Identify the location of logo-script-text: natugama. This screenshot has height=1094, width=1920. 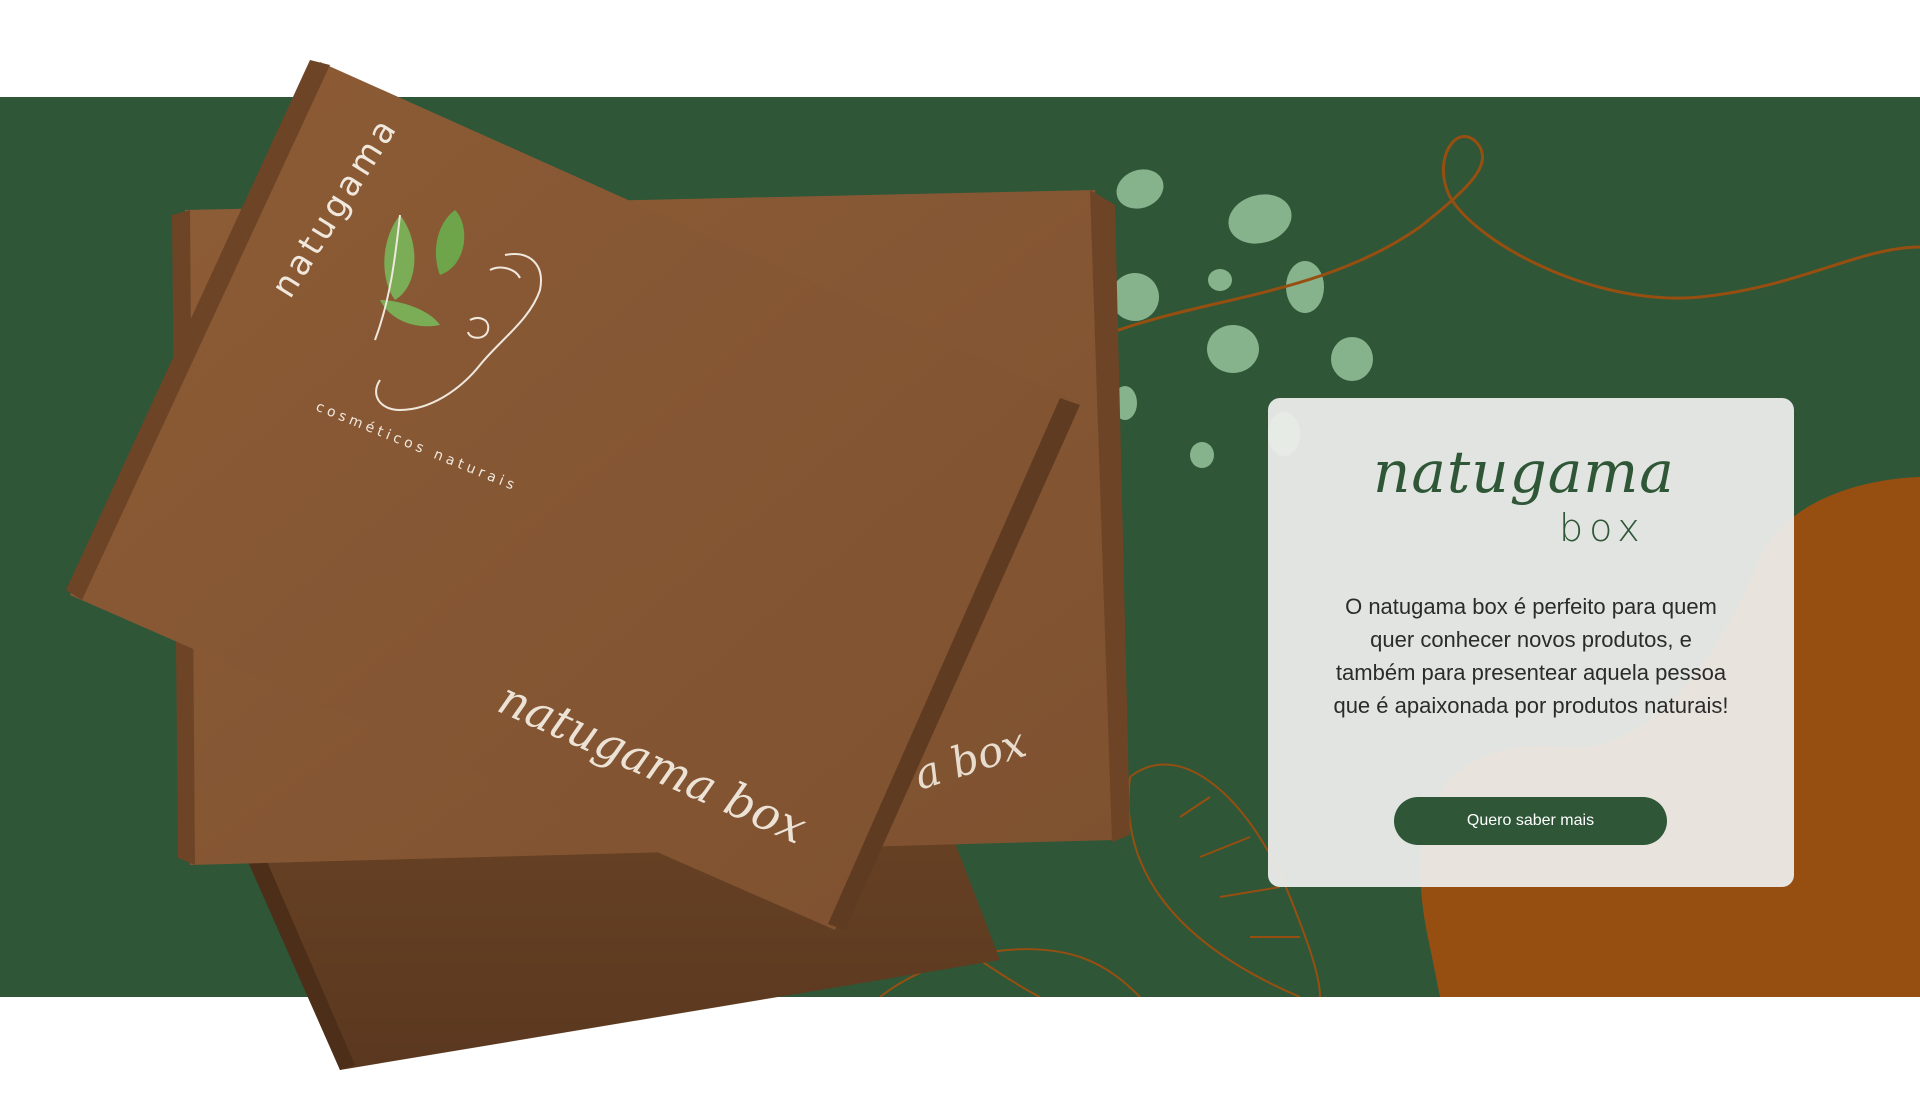
(1524, 472).